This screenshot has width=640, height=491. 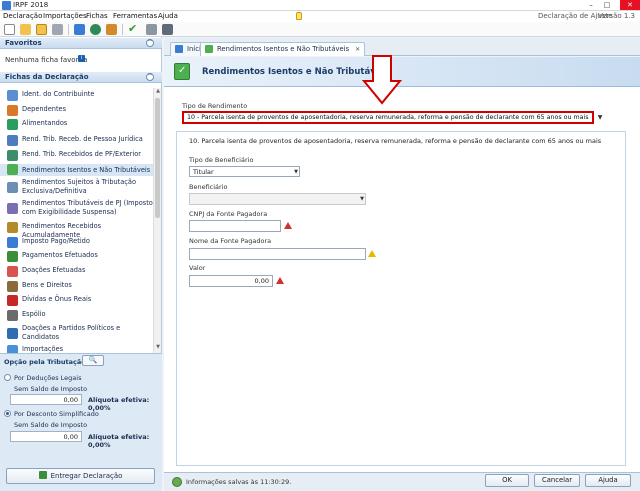 I want to click on sidebar-item-dividas: Dívidas e Ônus Reais, so click(x=76, y=300).